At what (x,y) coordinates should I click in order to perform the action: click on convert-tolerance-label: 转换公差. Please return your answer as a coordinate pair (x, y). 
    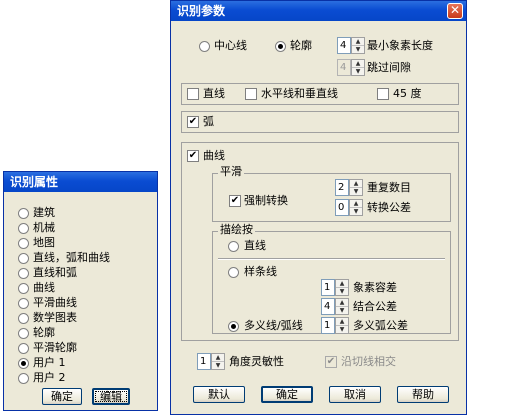
    Looking at the image, I should click on (389, 207).